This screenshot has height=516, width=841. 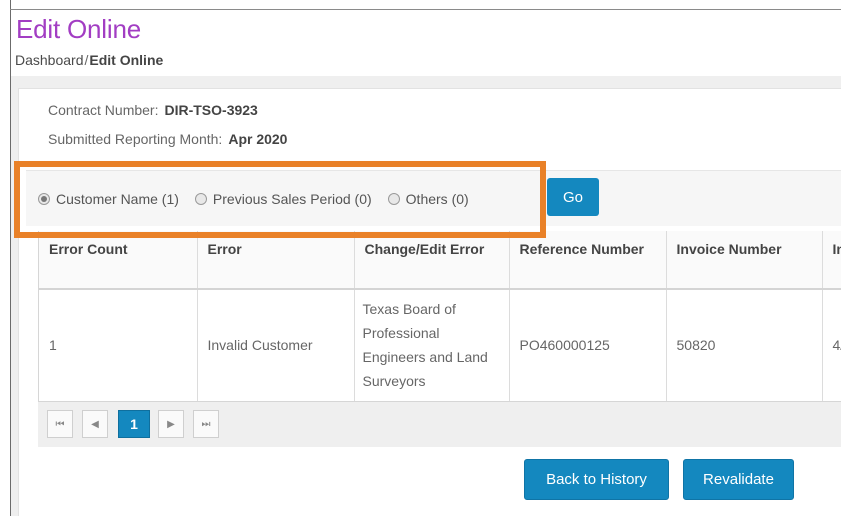 I want to click on filter-previous-sales-period: Previous Sales Period (0), so click(x=283, y=199).